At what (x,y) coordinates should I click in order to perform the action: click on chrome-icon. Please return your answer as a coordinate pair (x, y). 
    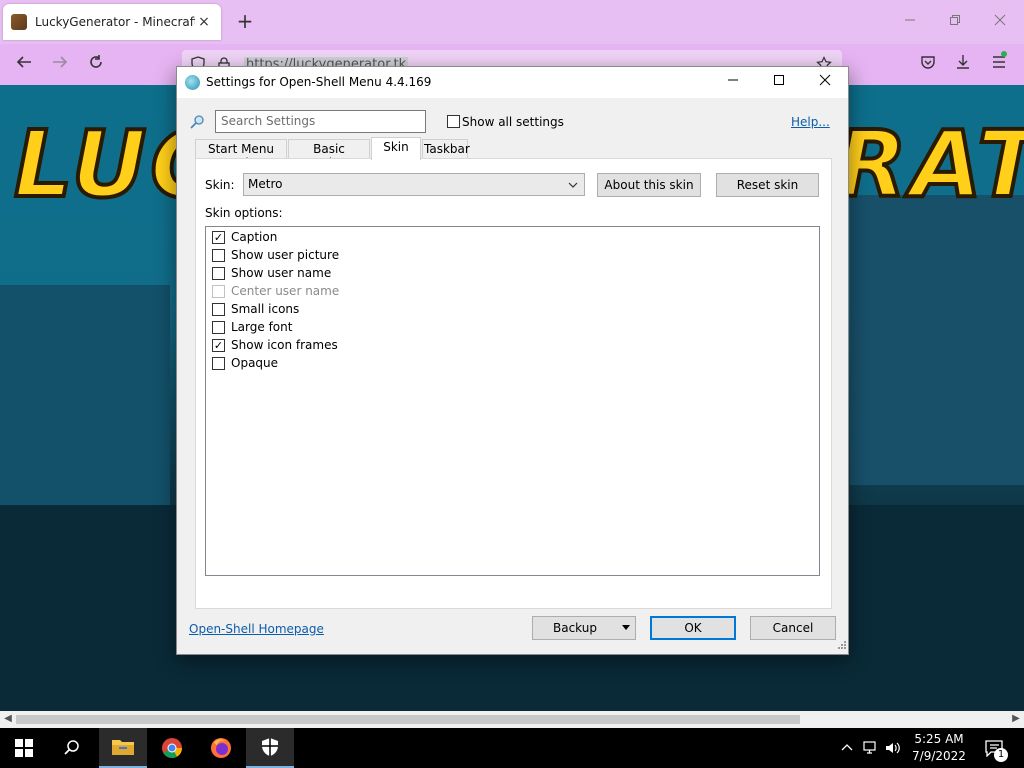
    Looking at the image, I should click on (172, 748).